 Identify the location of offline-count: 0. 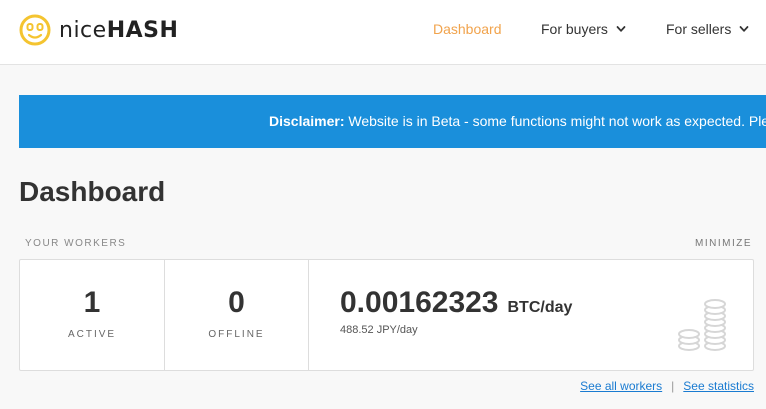
(236, 302).